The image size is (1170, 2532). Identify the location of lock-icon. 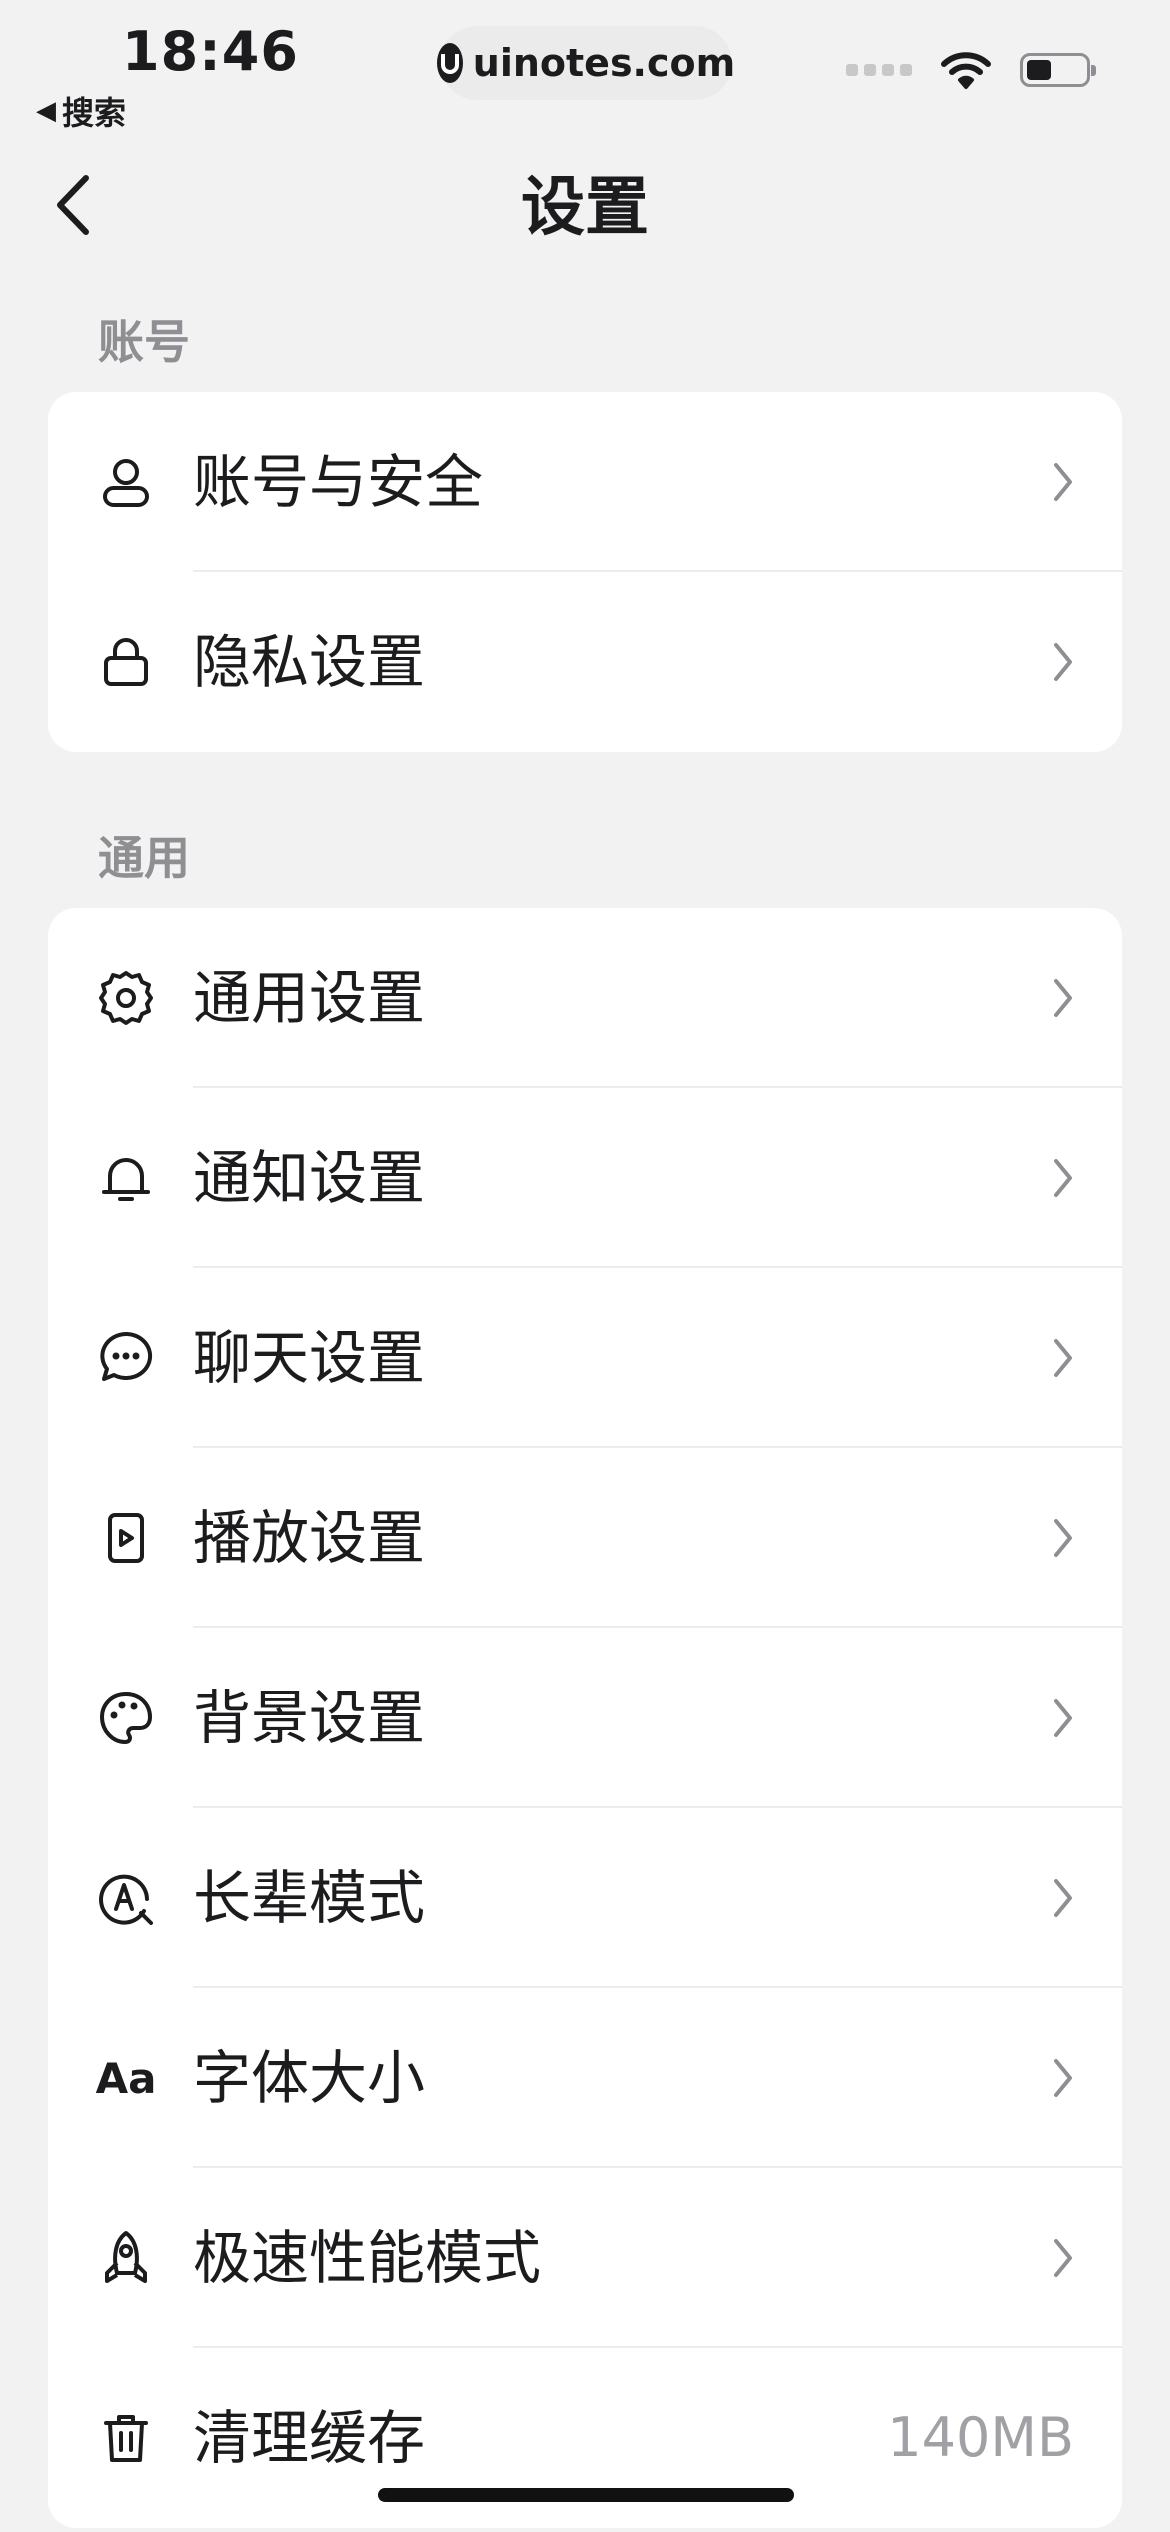
(126, 662).